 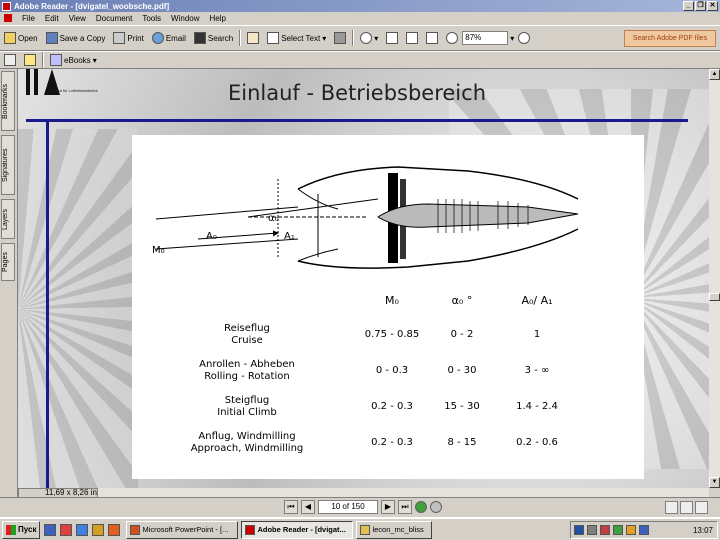 What do you see at coordinates (77, 18) in the screenshot?
I see `menu-view: View` at bounding box center [77, 18].